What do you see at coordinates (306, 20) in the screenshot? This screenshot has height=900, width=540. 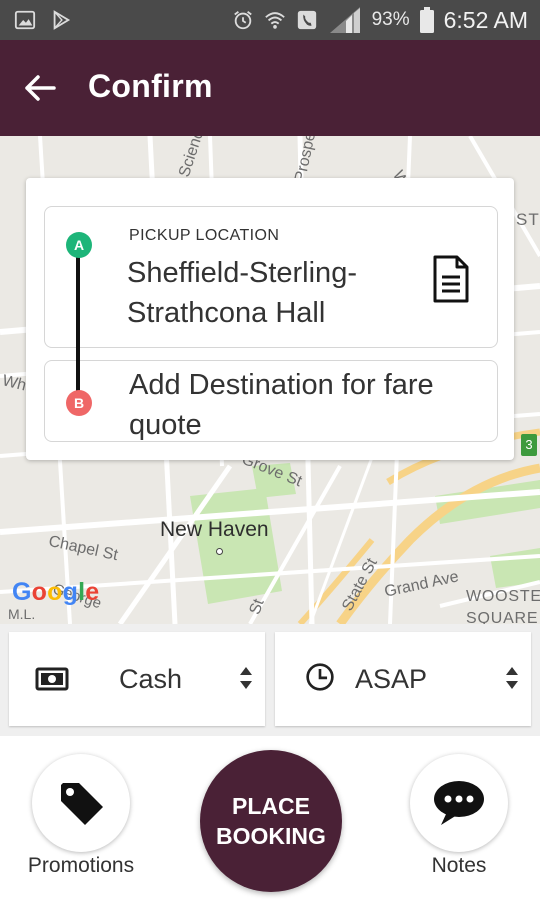 I see `phone-icon` at bounding box center [306, 20].